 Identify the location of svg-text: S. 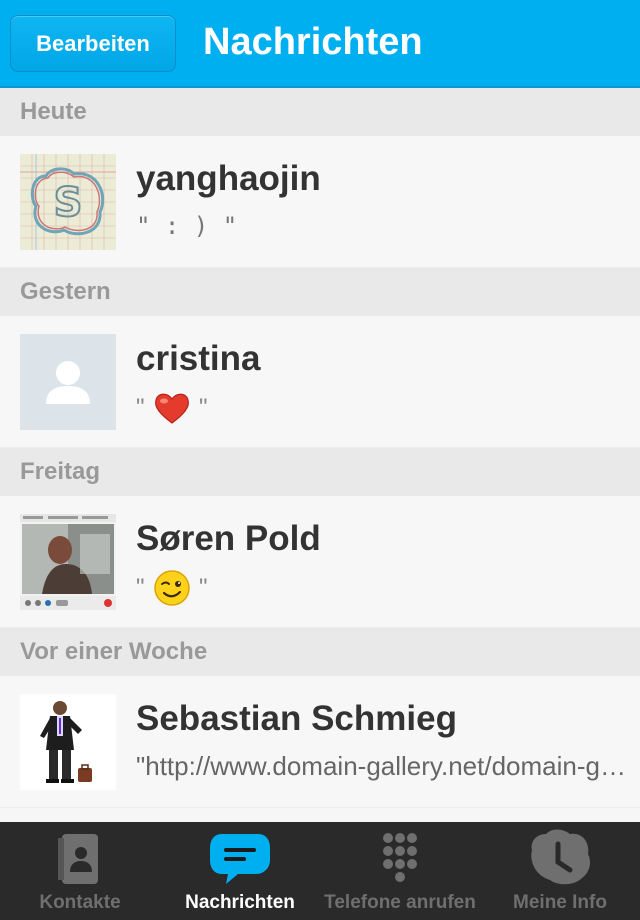
(68, 203).